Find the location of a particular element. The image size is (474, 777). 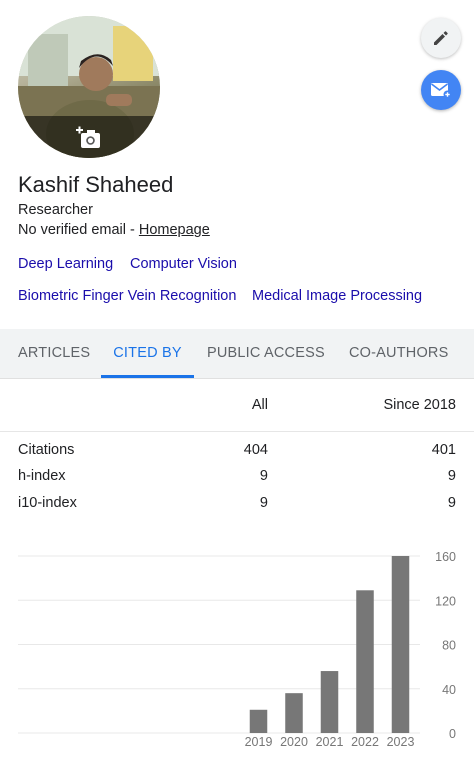

i10-index-since-value: 9 is located at coordinates (451, 503).